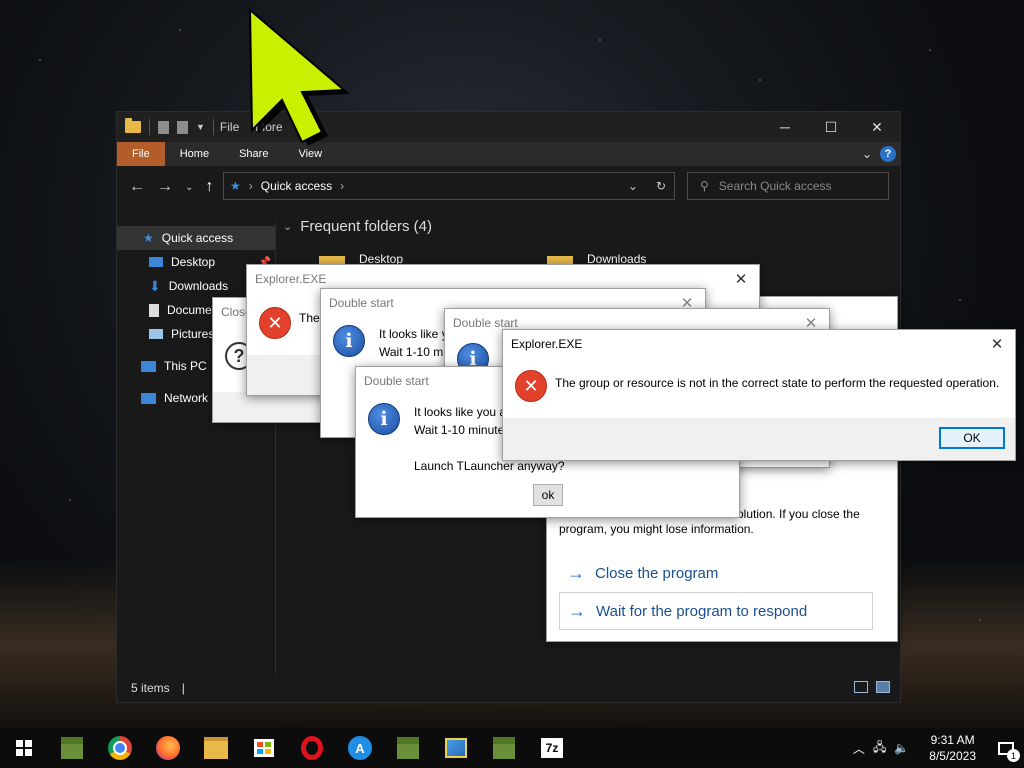 This screenshot has width=1024, height=768. Describe the element at coordinates (449, 186) in the screenshot. I see `address-bar: ★ › Quick access › ⌄ ↻` at that location.